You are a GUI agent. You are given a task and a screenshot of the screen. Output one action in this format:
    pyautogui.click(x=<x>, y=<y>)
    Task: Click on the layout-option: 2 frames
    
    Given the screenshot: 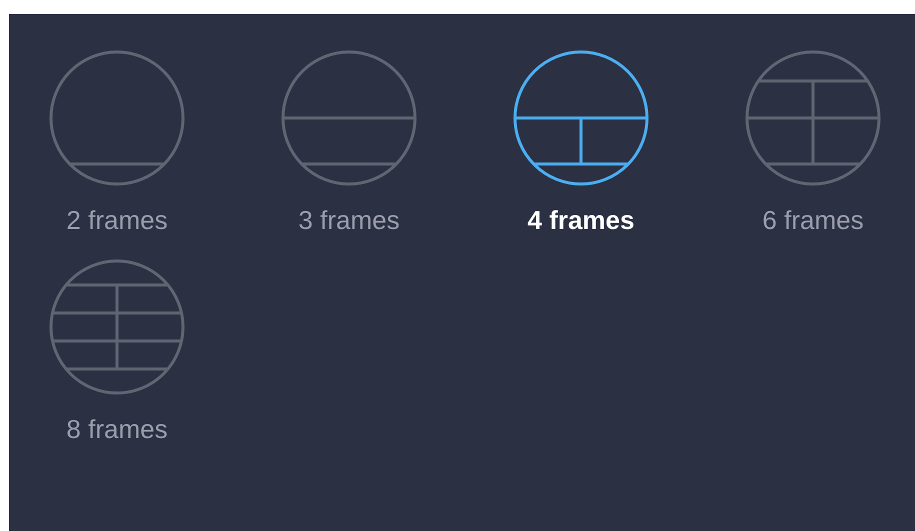 What is the action you would take?
    pyautogui.click(x=117, y=142)
    